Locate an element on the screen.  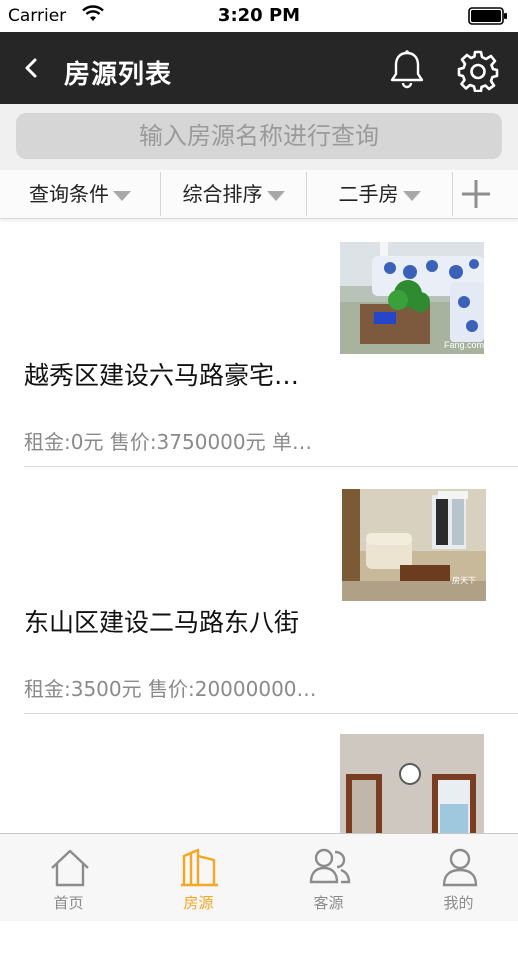
tab-clients: 客源 is located at coordinates (328, 877).